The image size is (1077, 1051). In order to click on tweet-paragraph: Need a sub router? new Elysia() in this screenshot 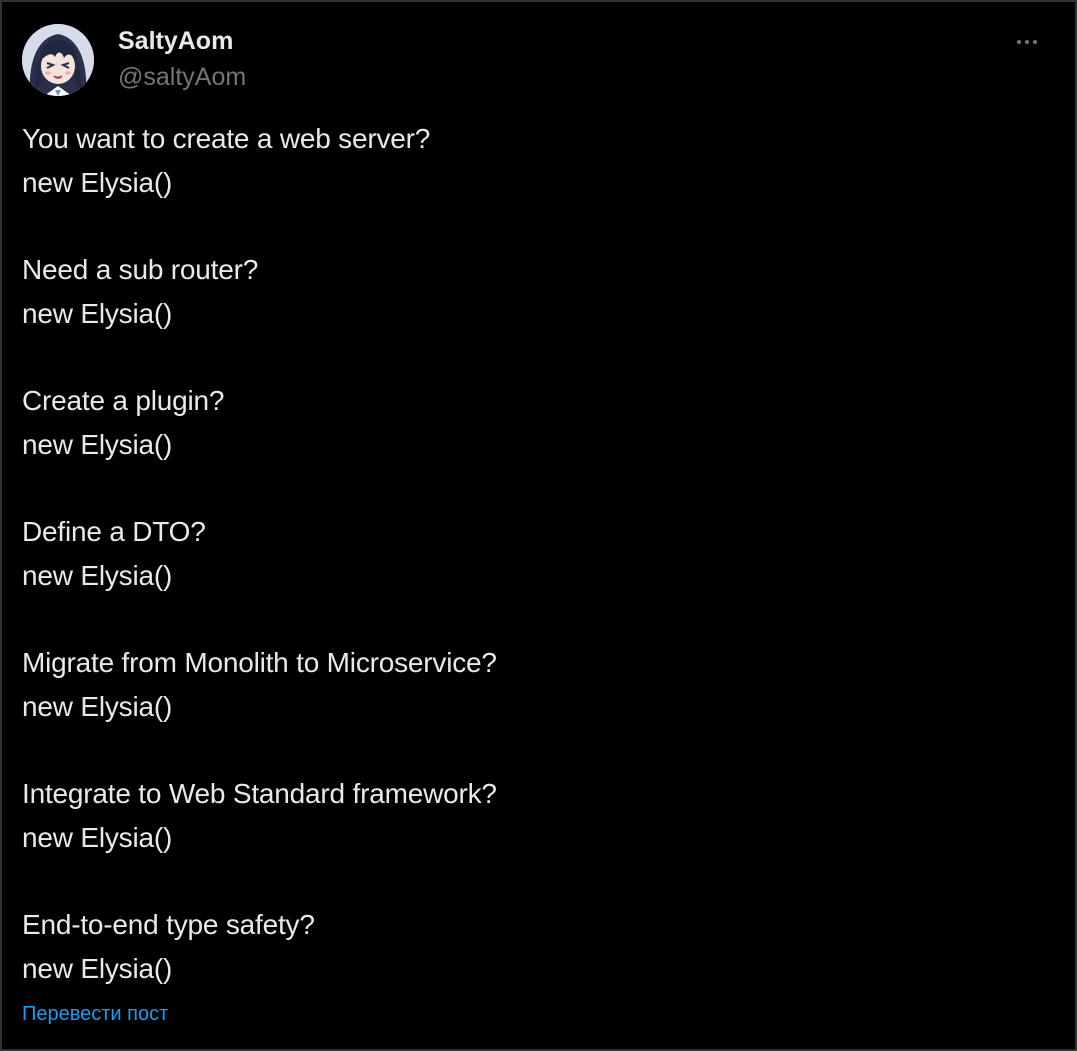, I will do `click(538, 292)`.